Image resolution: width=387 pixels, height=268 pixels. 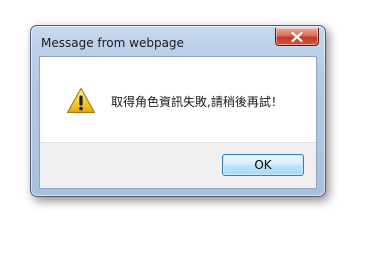 What do you see at coordinates (81, 100) in the screenshot?
I see `warning-icon` at bounding box center [81, 100].